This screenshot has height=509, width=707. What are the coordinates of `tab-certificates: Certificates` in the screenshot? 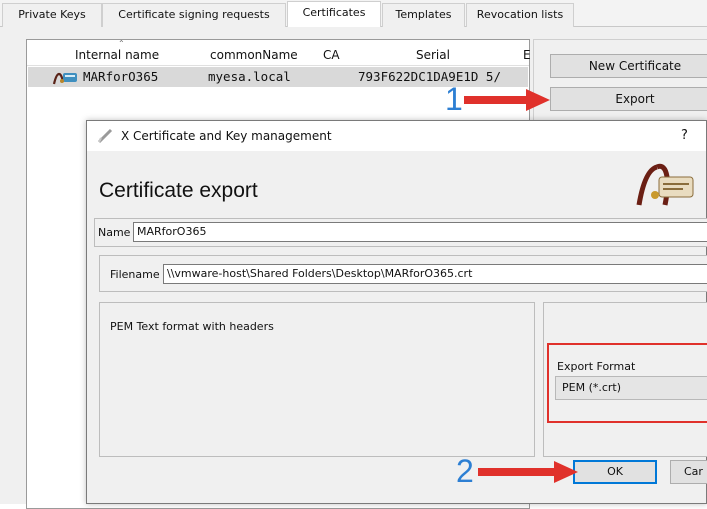 It's located at (334, 14).